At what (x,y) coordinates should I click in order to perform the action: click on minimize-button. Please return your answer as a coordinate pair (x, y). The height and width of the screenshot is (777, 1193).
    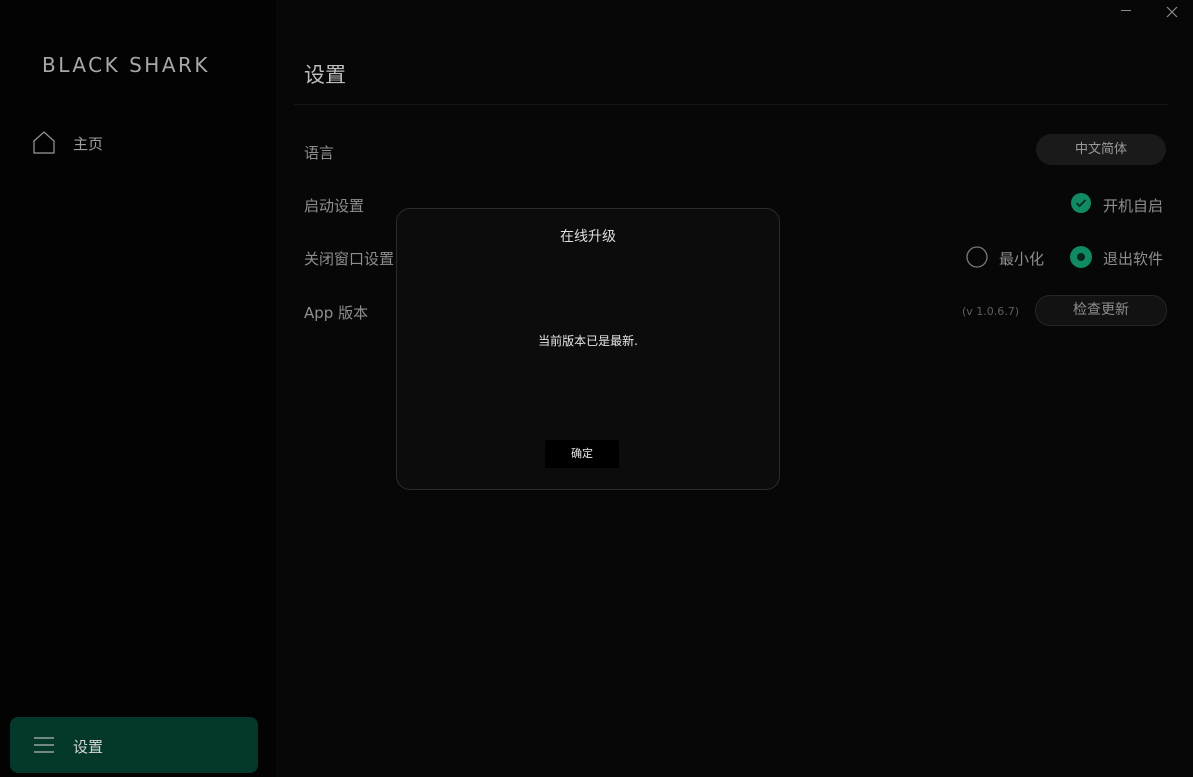
    Looking at the image, I should click on (1126, 11).